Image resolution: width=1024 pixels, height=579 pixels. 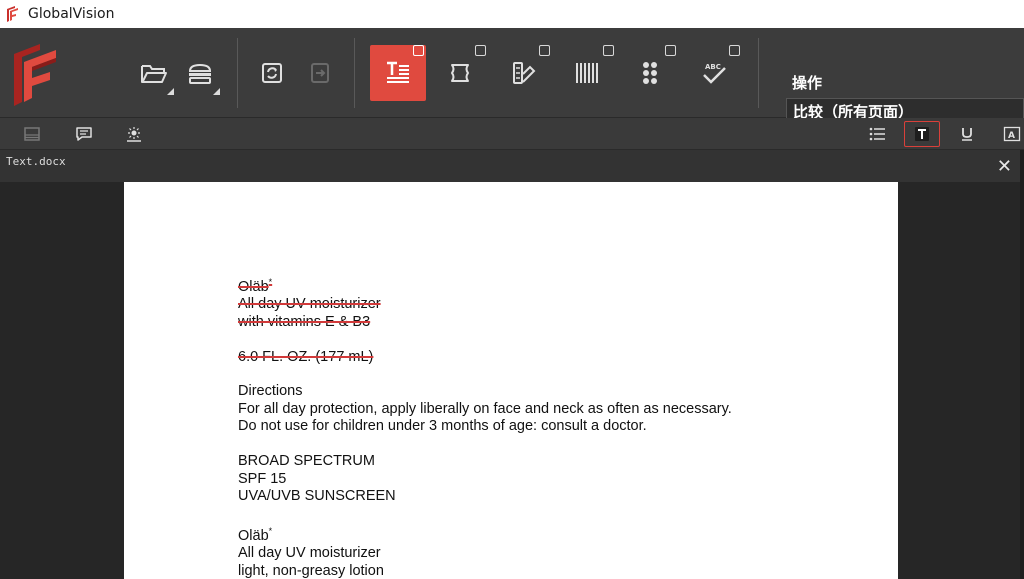 I want to click on color-compare-button, so click(x=524, y=73).